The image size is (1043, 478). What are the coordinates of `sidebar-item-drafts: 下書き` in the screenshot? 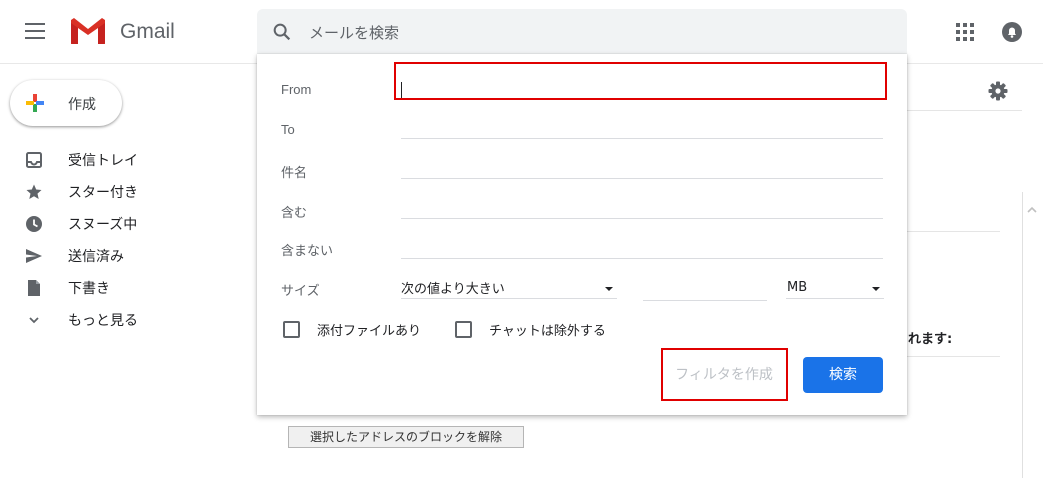 It's located at (120, 287).